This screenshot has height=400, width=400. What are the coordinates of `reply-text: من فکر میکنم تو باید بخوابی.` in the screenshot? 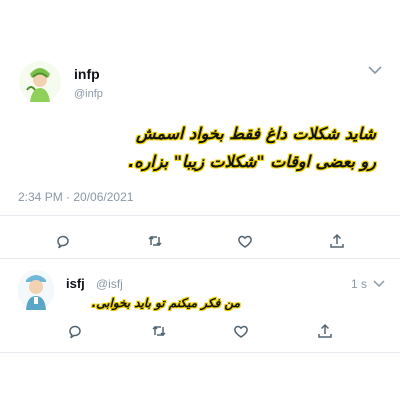 It's located at (165, 303).